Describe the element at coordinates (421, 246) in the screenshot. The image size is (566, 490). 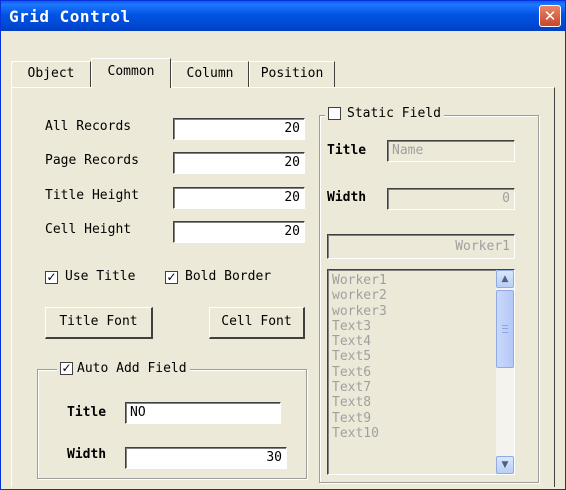
I see `static-selected-value: Worker1` at that location.